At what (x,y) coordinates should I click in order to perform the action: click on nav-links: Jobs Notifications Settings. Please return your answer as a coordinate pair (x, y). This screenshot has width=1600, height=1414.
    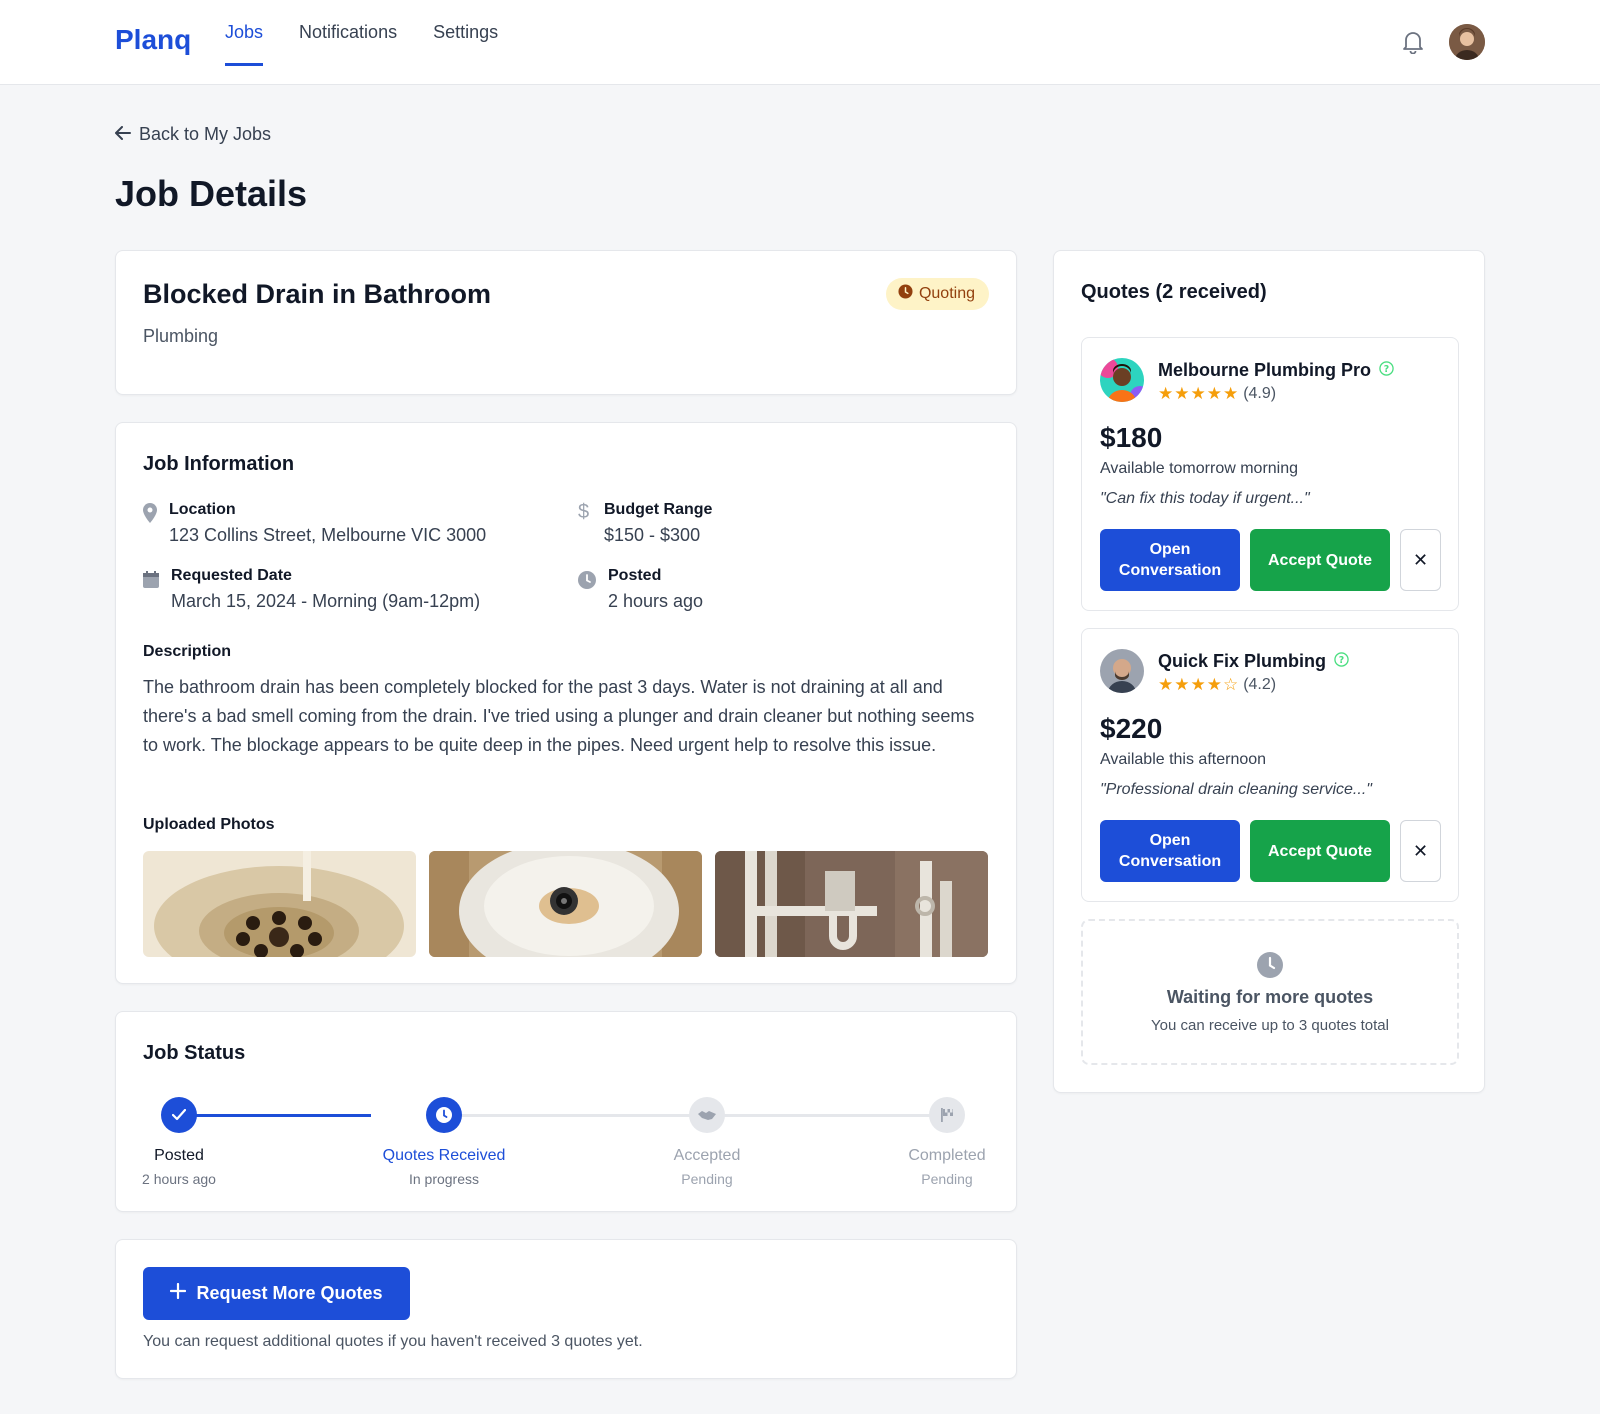
    Looking at the image, I should click on (361, 42).